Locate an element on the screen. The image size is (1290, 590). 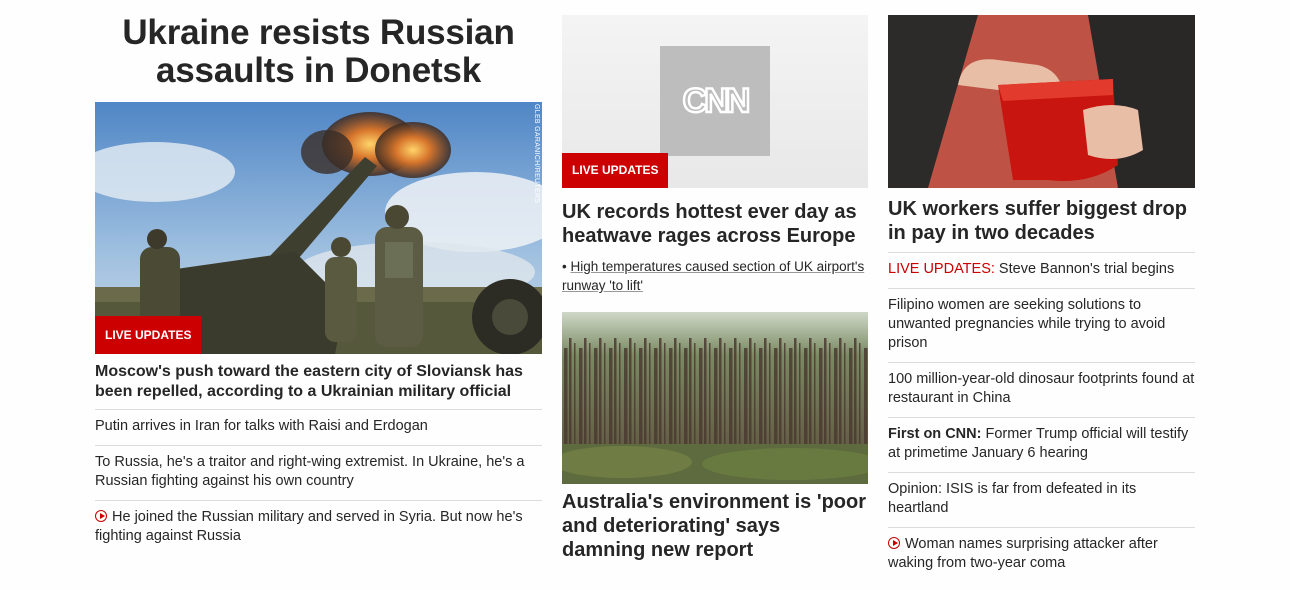
forest-image is located at coordinates (715, 398).